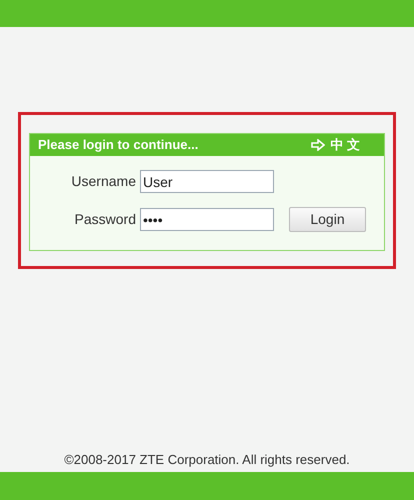  I want to click on field-label: Password, so click(105, 219).